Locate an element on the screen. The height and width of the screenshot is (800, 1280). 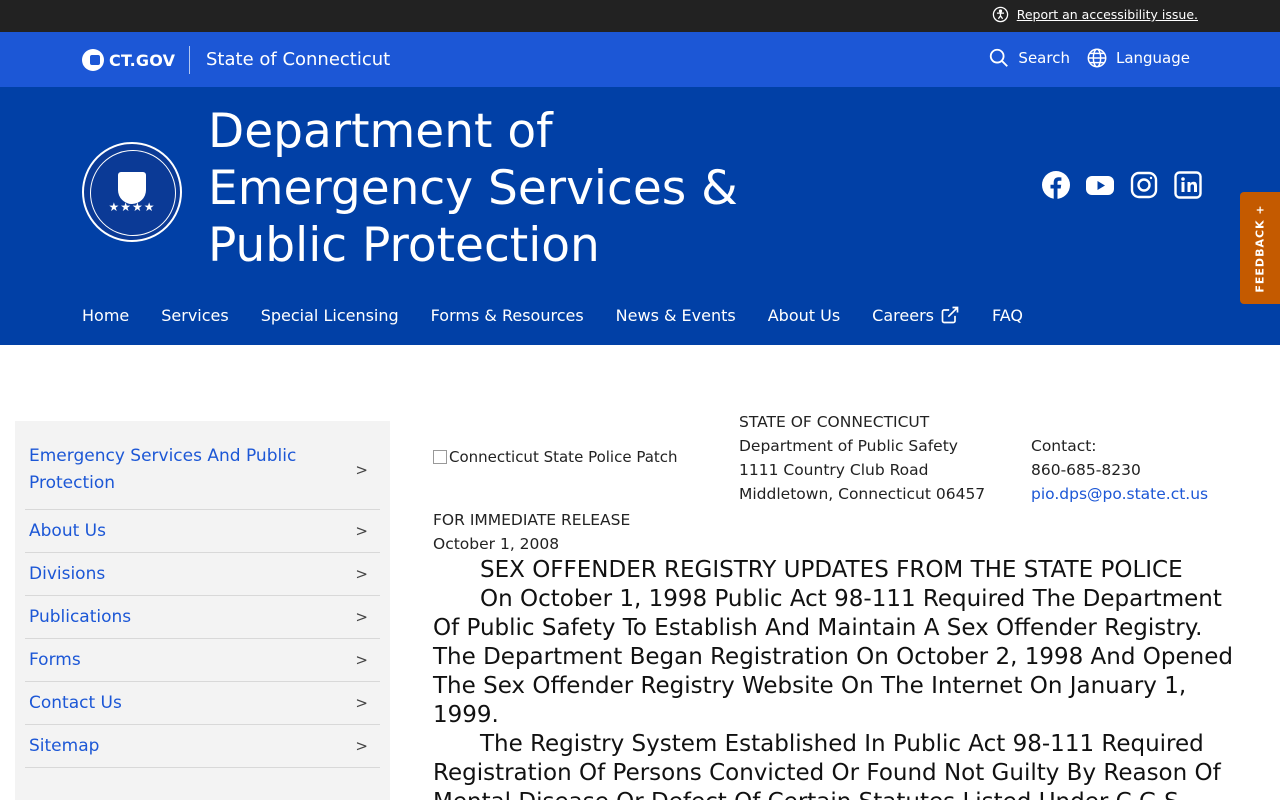
nav-home: Home is located at coordinates (105, 315).